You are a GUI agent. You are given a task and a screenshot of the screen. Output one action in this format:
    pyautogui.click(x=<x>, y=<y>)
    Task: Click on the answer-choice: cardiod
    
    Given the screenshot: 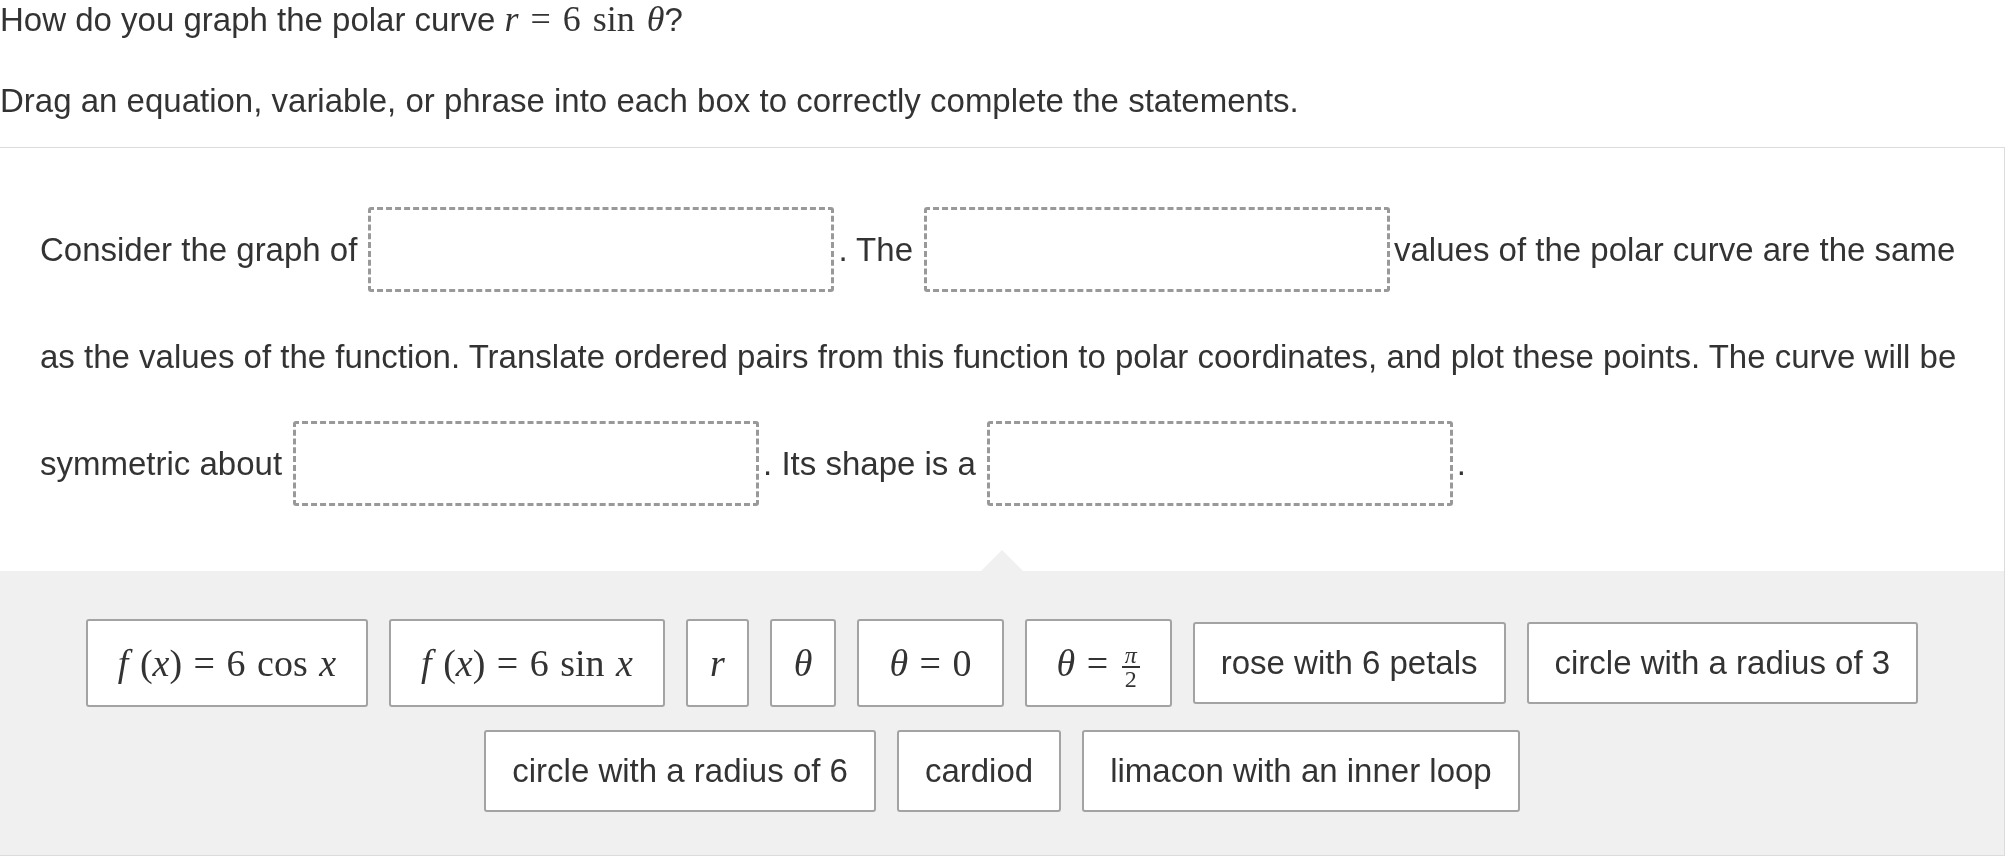 What is the action you would take?
    pyautogui.click(x=979, y=771)
    